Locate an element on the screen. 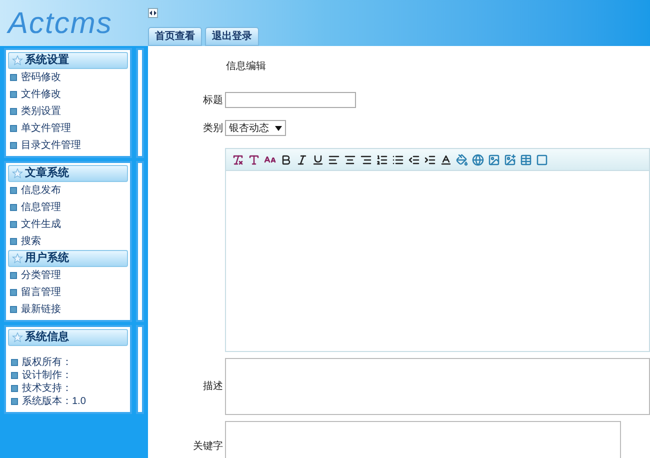 The image size is (650, 458). menu-link: 留言管理 is located at coordinates (41, 292).